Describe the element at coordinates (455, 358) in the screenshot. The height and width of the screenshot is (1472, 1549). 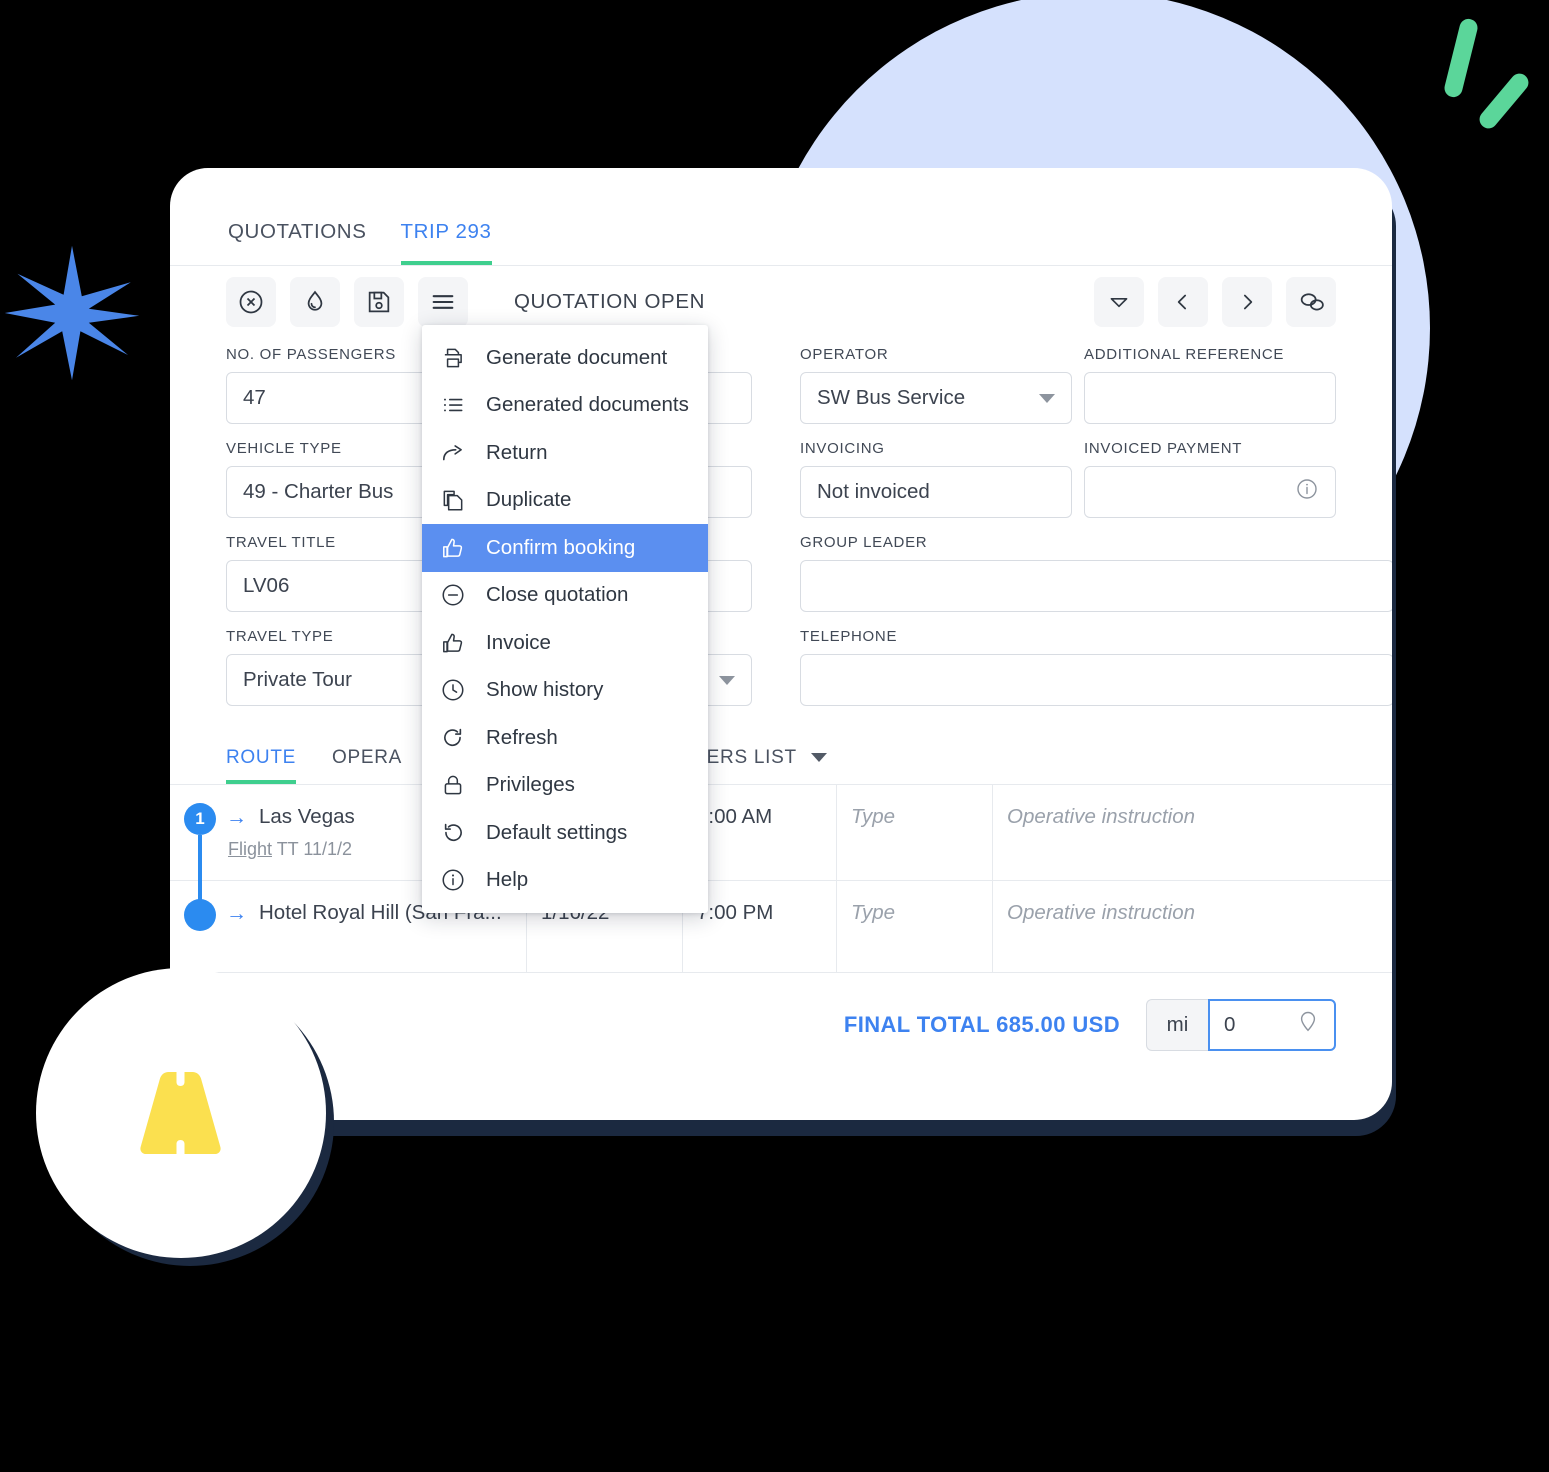
I see `printer-icon` at that location.